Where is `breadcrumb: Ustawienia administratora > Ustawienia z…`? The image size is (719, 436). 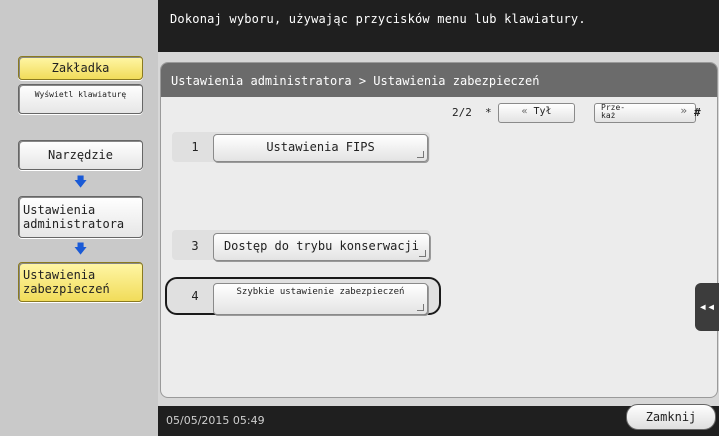
breadcrumb: Ustawienia administratora > Ustawienia z… is located at coordinates (439, 80).